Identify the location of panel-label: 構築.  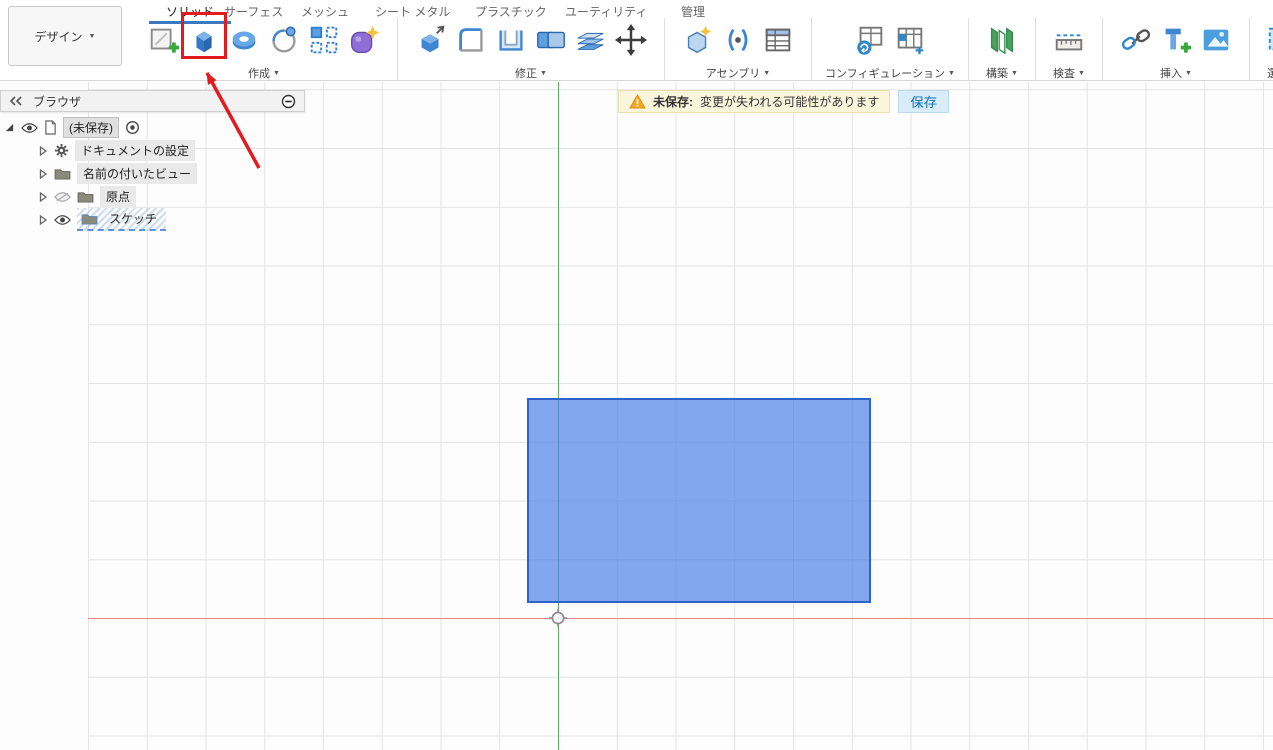
(996, 74).